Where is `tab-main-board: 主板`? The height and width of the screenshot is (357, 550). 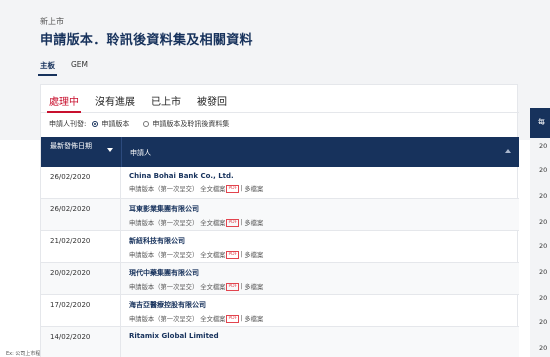
tab-main-board: 主板 is located at coordinates (47, 67).